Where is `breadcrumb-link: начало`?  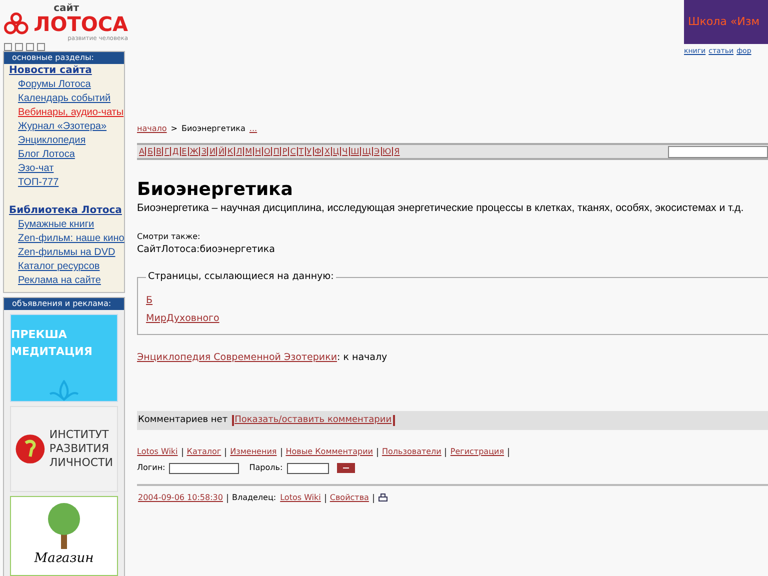
breadcrumb-link: начало is located at coordinates (152, 129).